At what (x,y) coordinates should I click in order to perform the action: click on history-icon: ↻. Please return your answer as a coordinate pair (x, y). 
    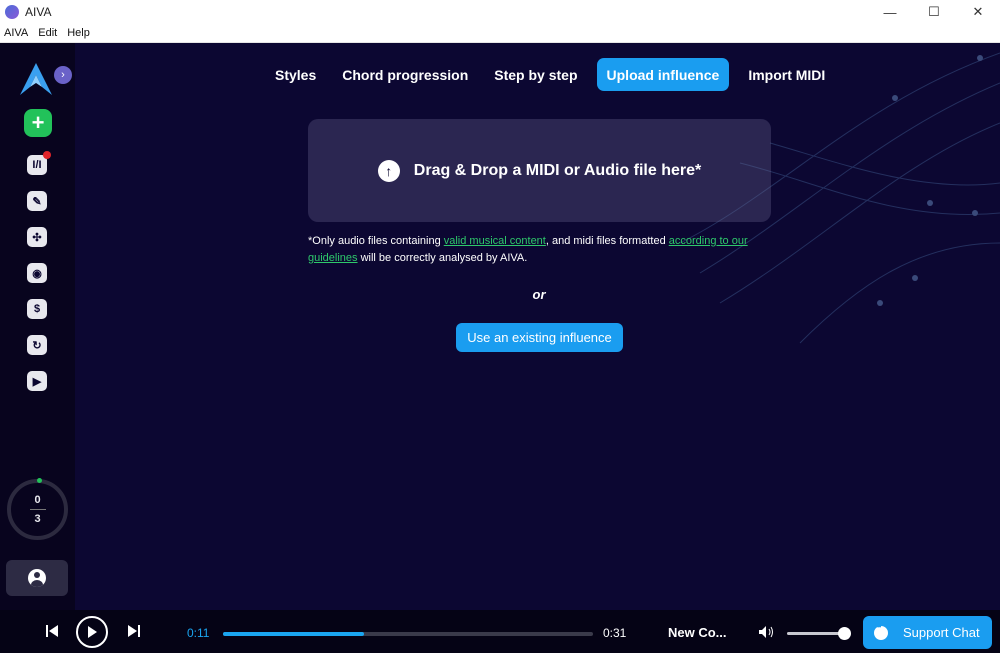
    Looking at the image, I should click on (37, 345).